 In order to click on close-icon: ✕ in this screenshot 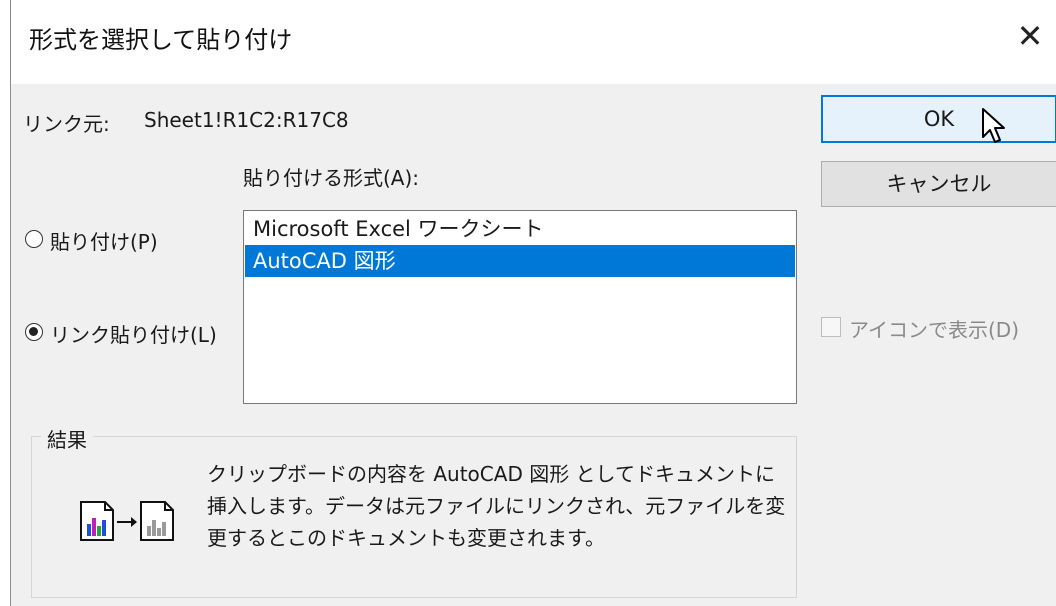, I will do `click(1030, 36)`.